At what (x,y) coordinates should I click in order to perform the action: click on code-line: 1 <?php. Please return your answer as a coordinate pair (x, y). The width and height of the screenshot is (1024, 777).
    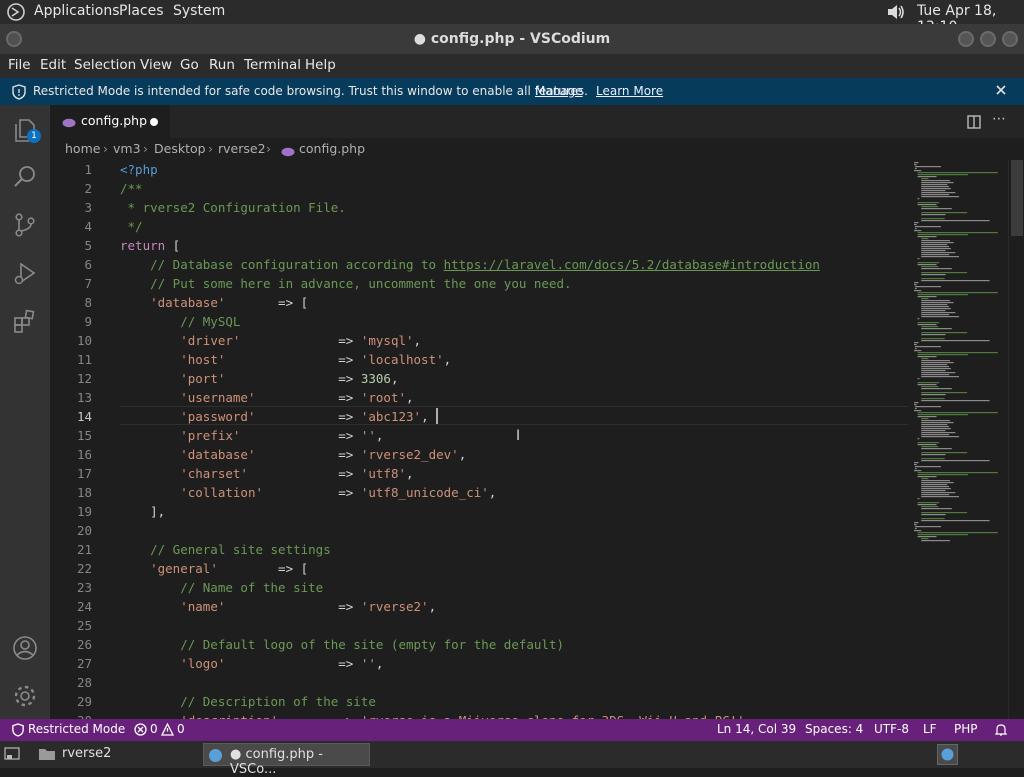
    Looking at the image, I should click on (479, 169).